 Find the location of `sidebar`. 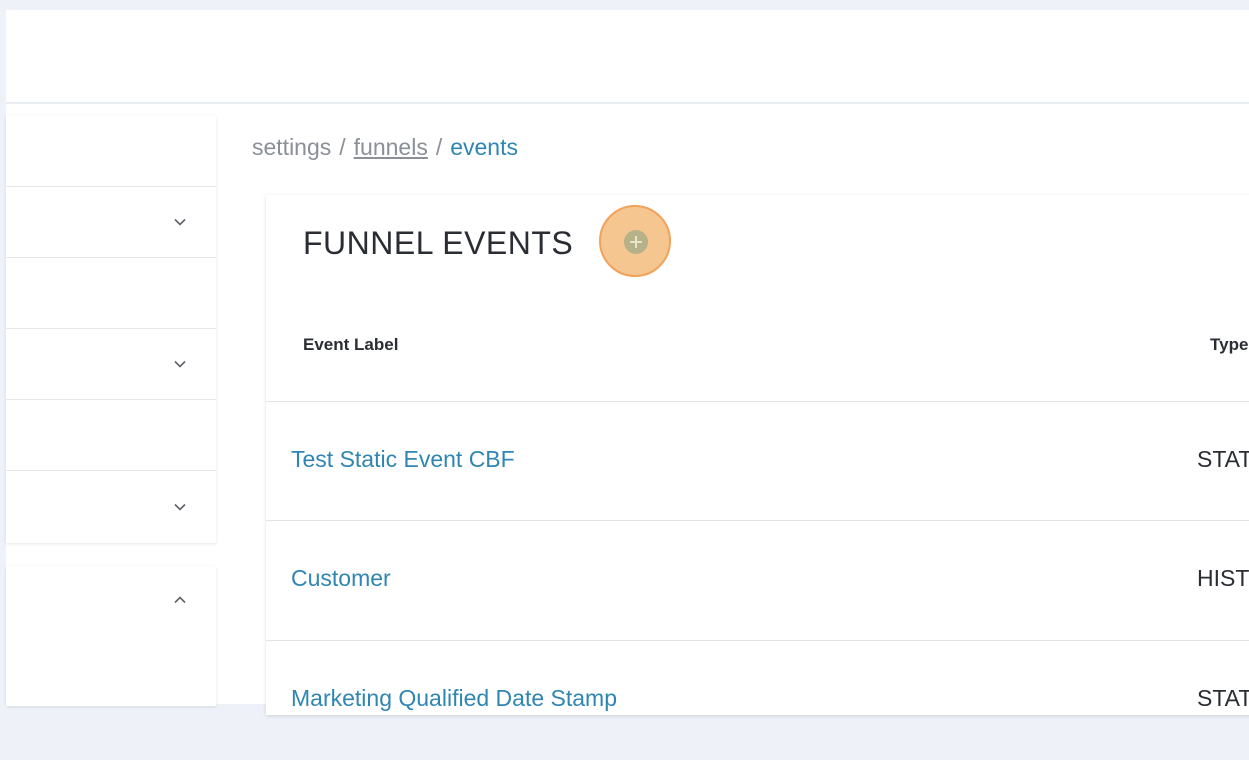

sidebar is located at coordinates (111, 329).